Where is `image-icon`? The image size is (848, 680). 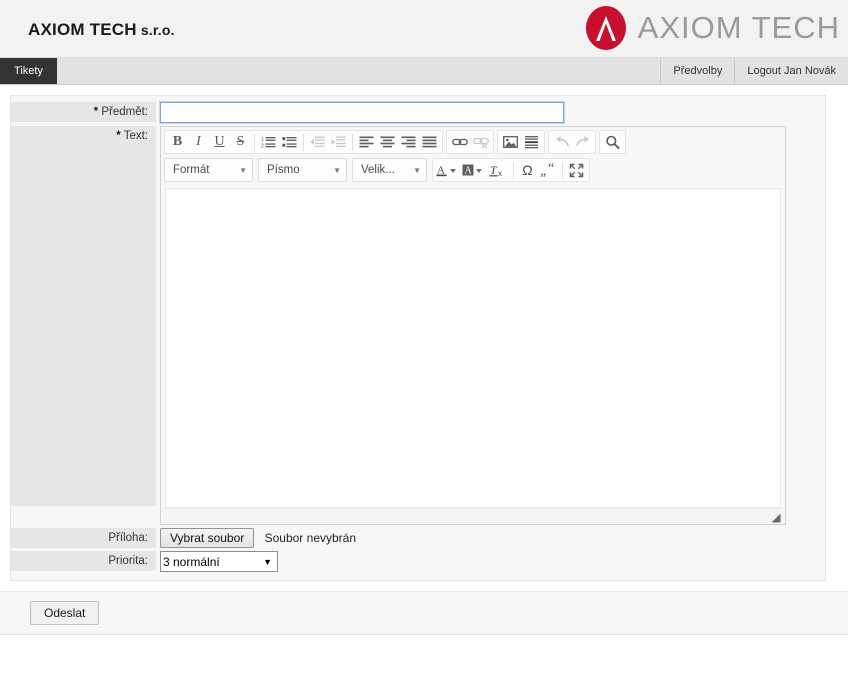 image-icon is located at coordinates (510, 142).